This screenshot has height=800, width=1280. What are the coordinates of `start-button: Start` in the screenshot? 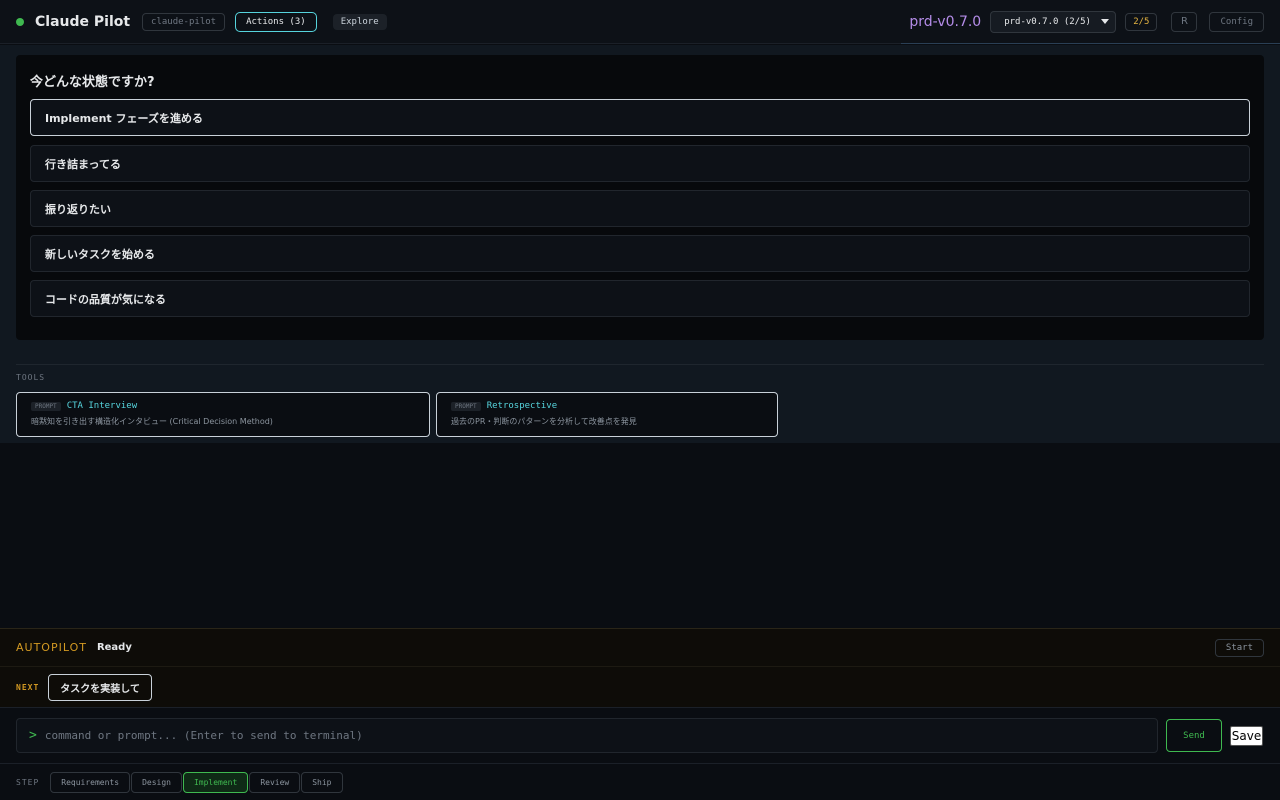 It's located at (1239, 647).